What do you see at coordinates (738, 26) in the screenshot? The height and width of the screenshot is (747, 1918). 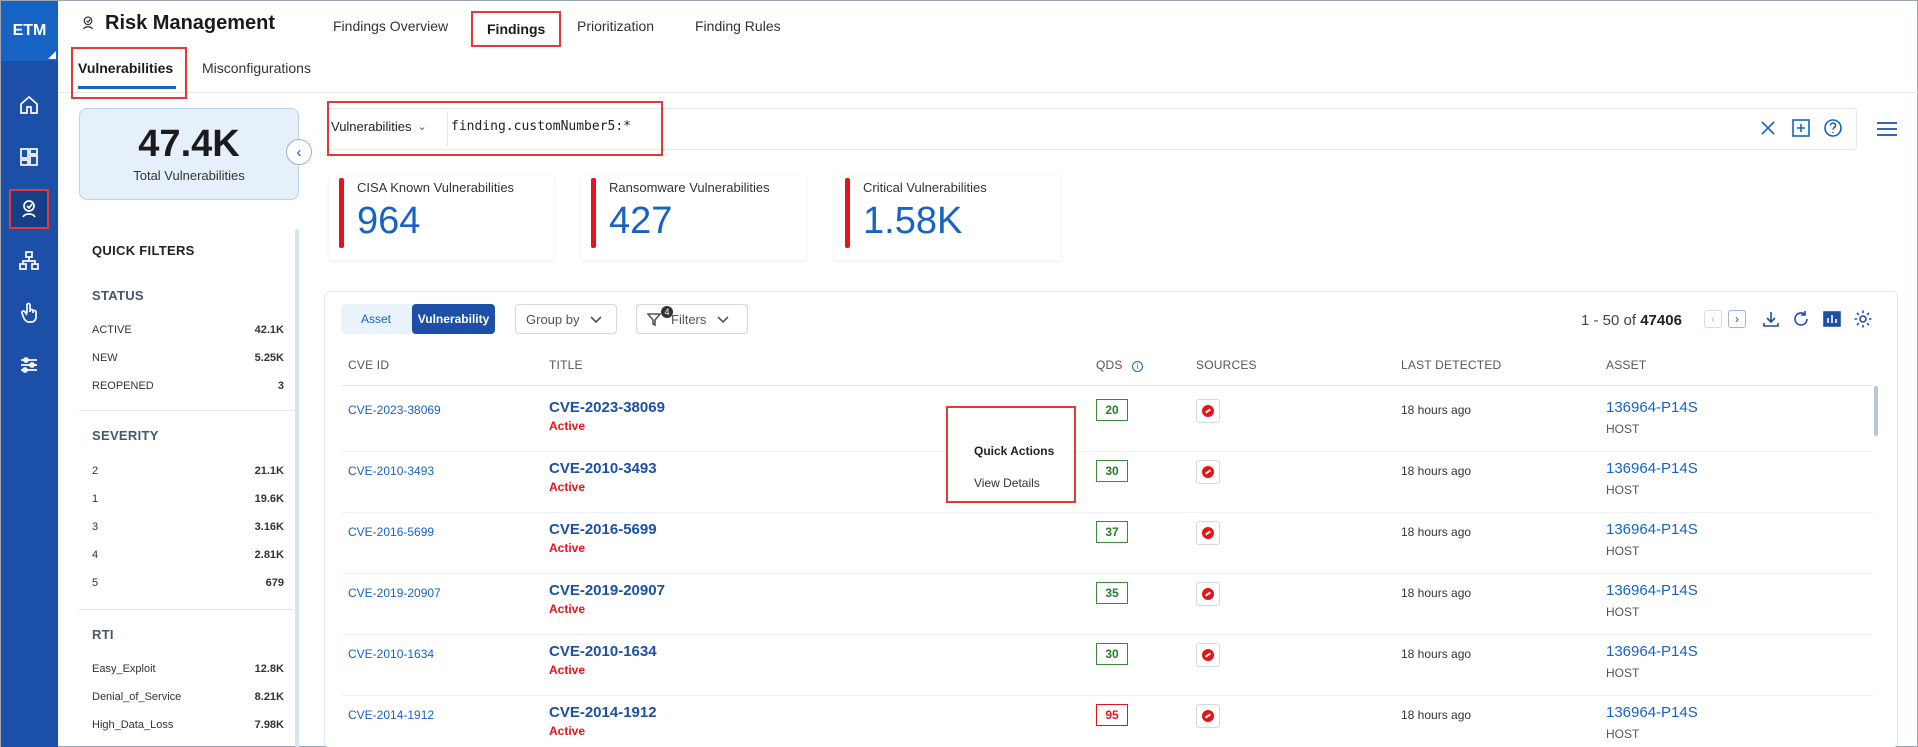 I see `tab-finding-rules: Finding Rules` at bounding box center [738, 26].